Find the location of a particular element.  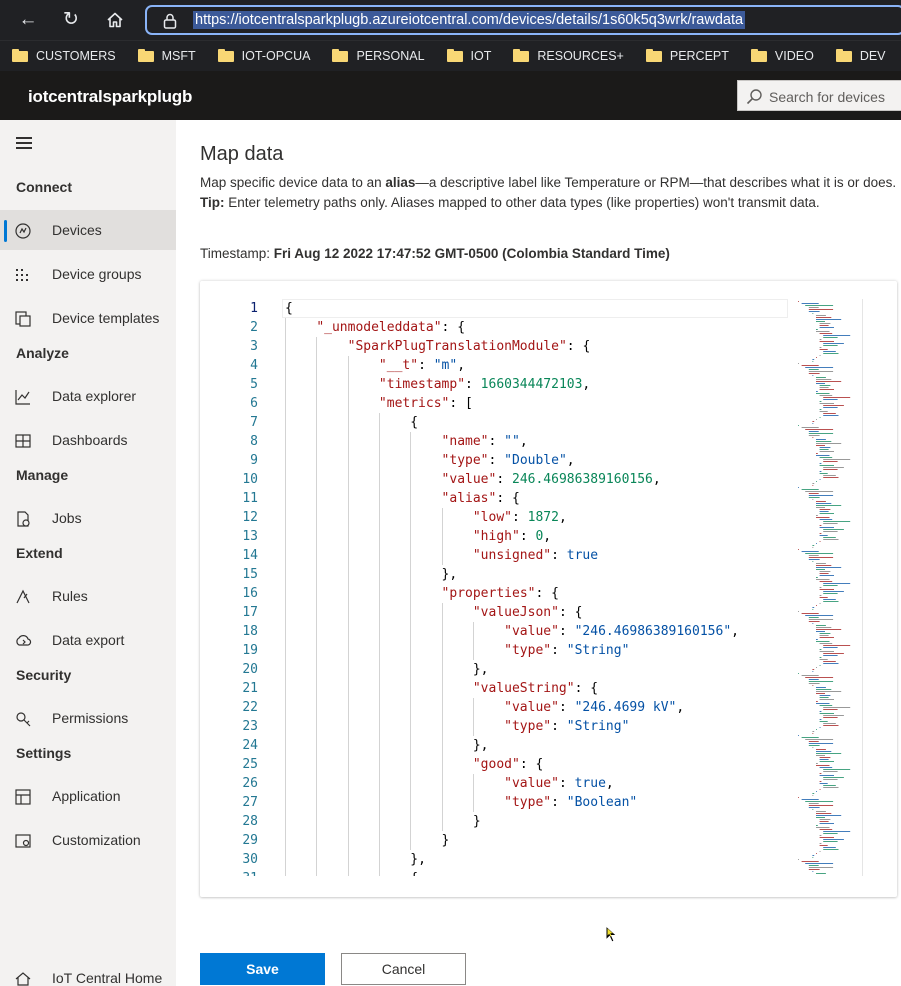

code-line: 21 "valueString": { is located at coordinates (497, 688).